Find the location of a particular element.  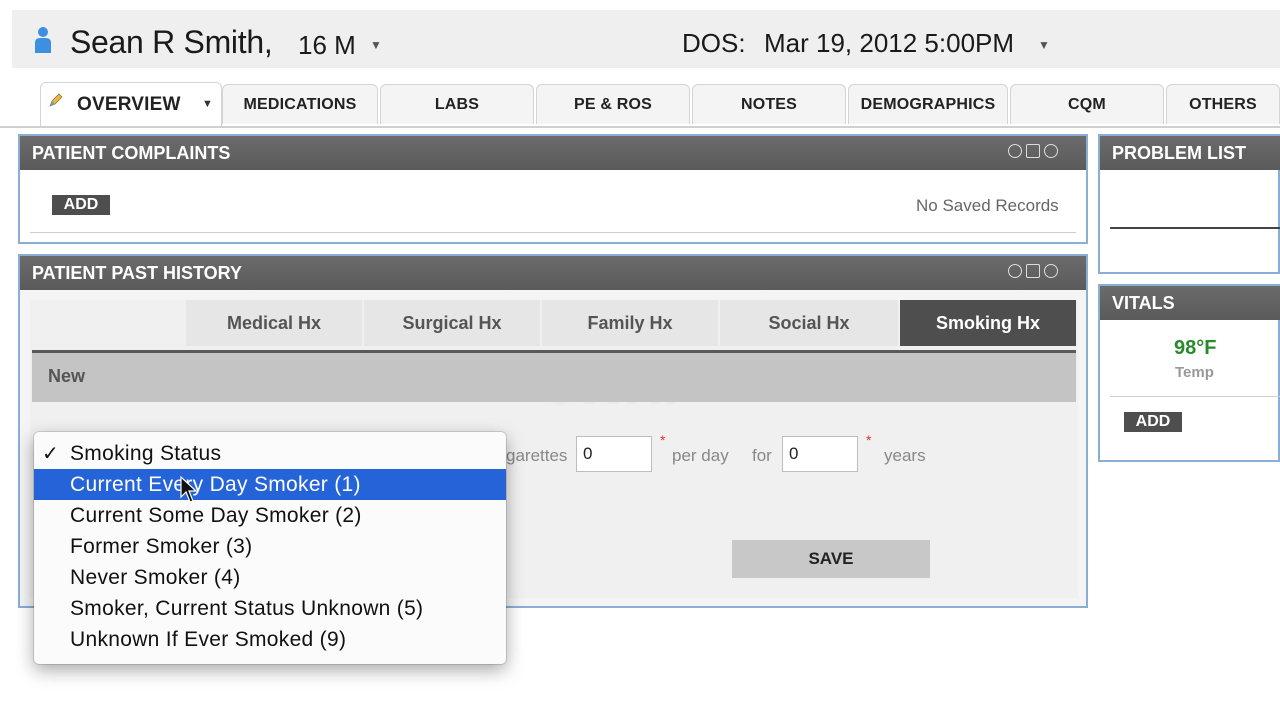

tab-bar-divider is located at coordinates (640, 127).